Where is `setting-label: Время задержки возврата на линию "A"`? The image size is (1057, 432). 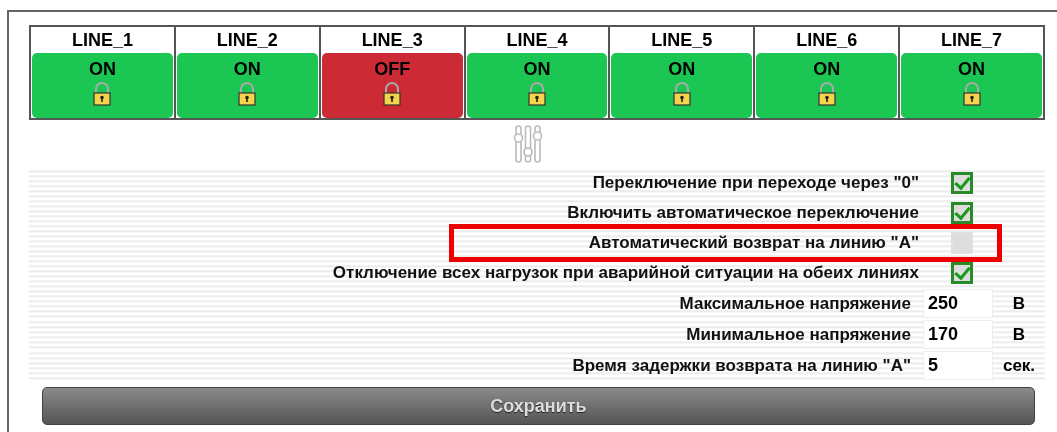 setting-label: Время задержки возврата на линию "A" is located at coordinates (741, 365).